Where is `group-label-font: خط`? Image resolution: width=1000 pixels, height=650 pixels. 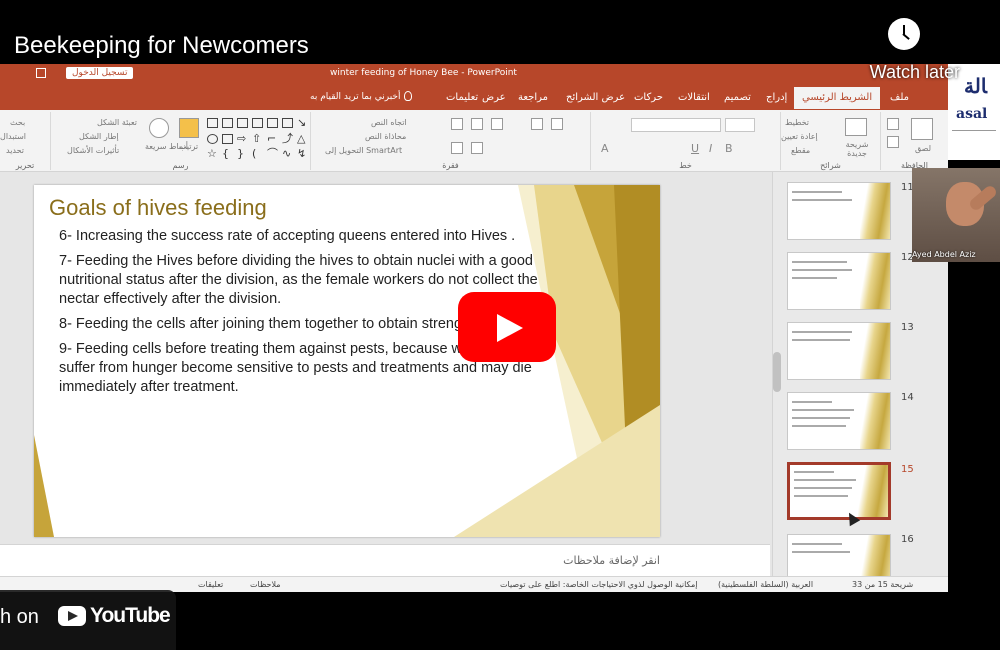
group-label-font: خط is located at coordinates (685, 165).